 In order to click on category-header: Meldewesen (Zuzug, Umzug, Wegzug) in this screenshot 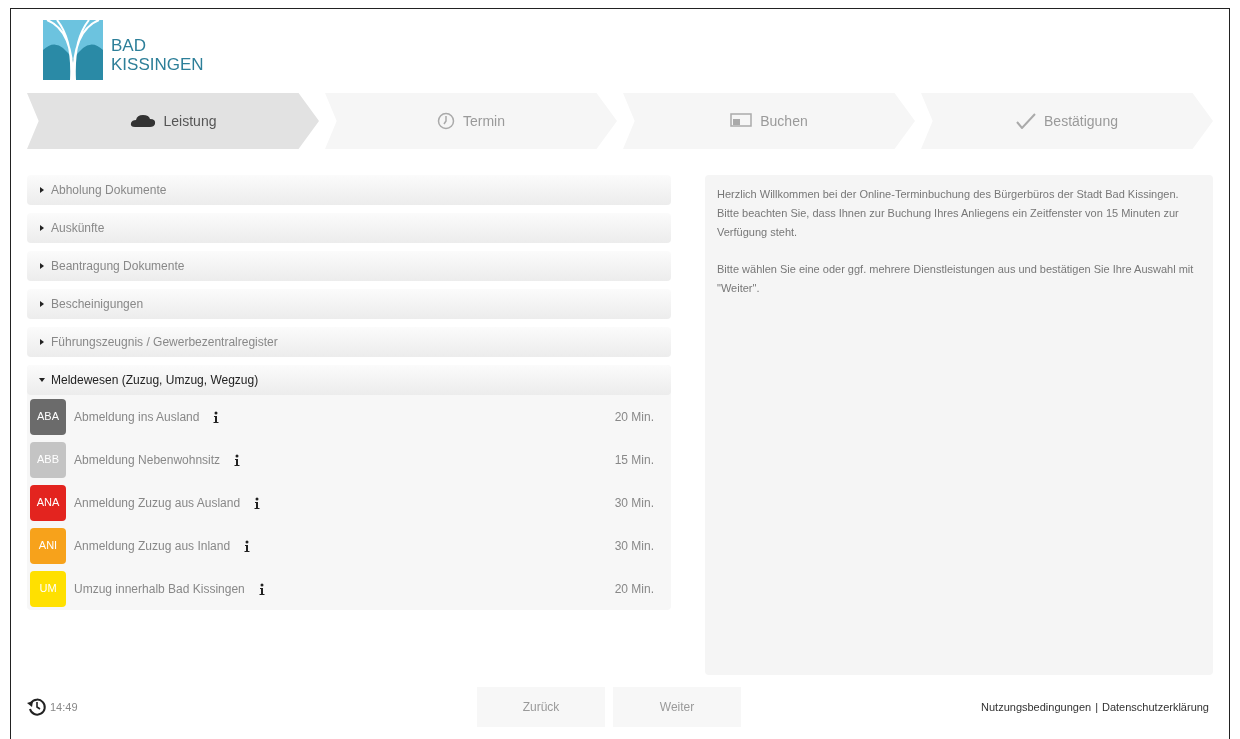, I will do `click(349, 380)`.